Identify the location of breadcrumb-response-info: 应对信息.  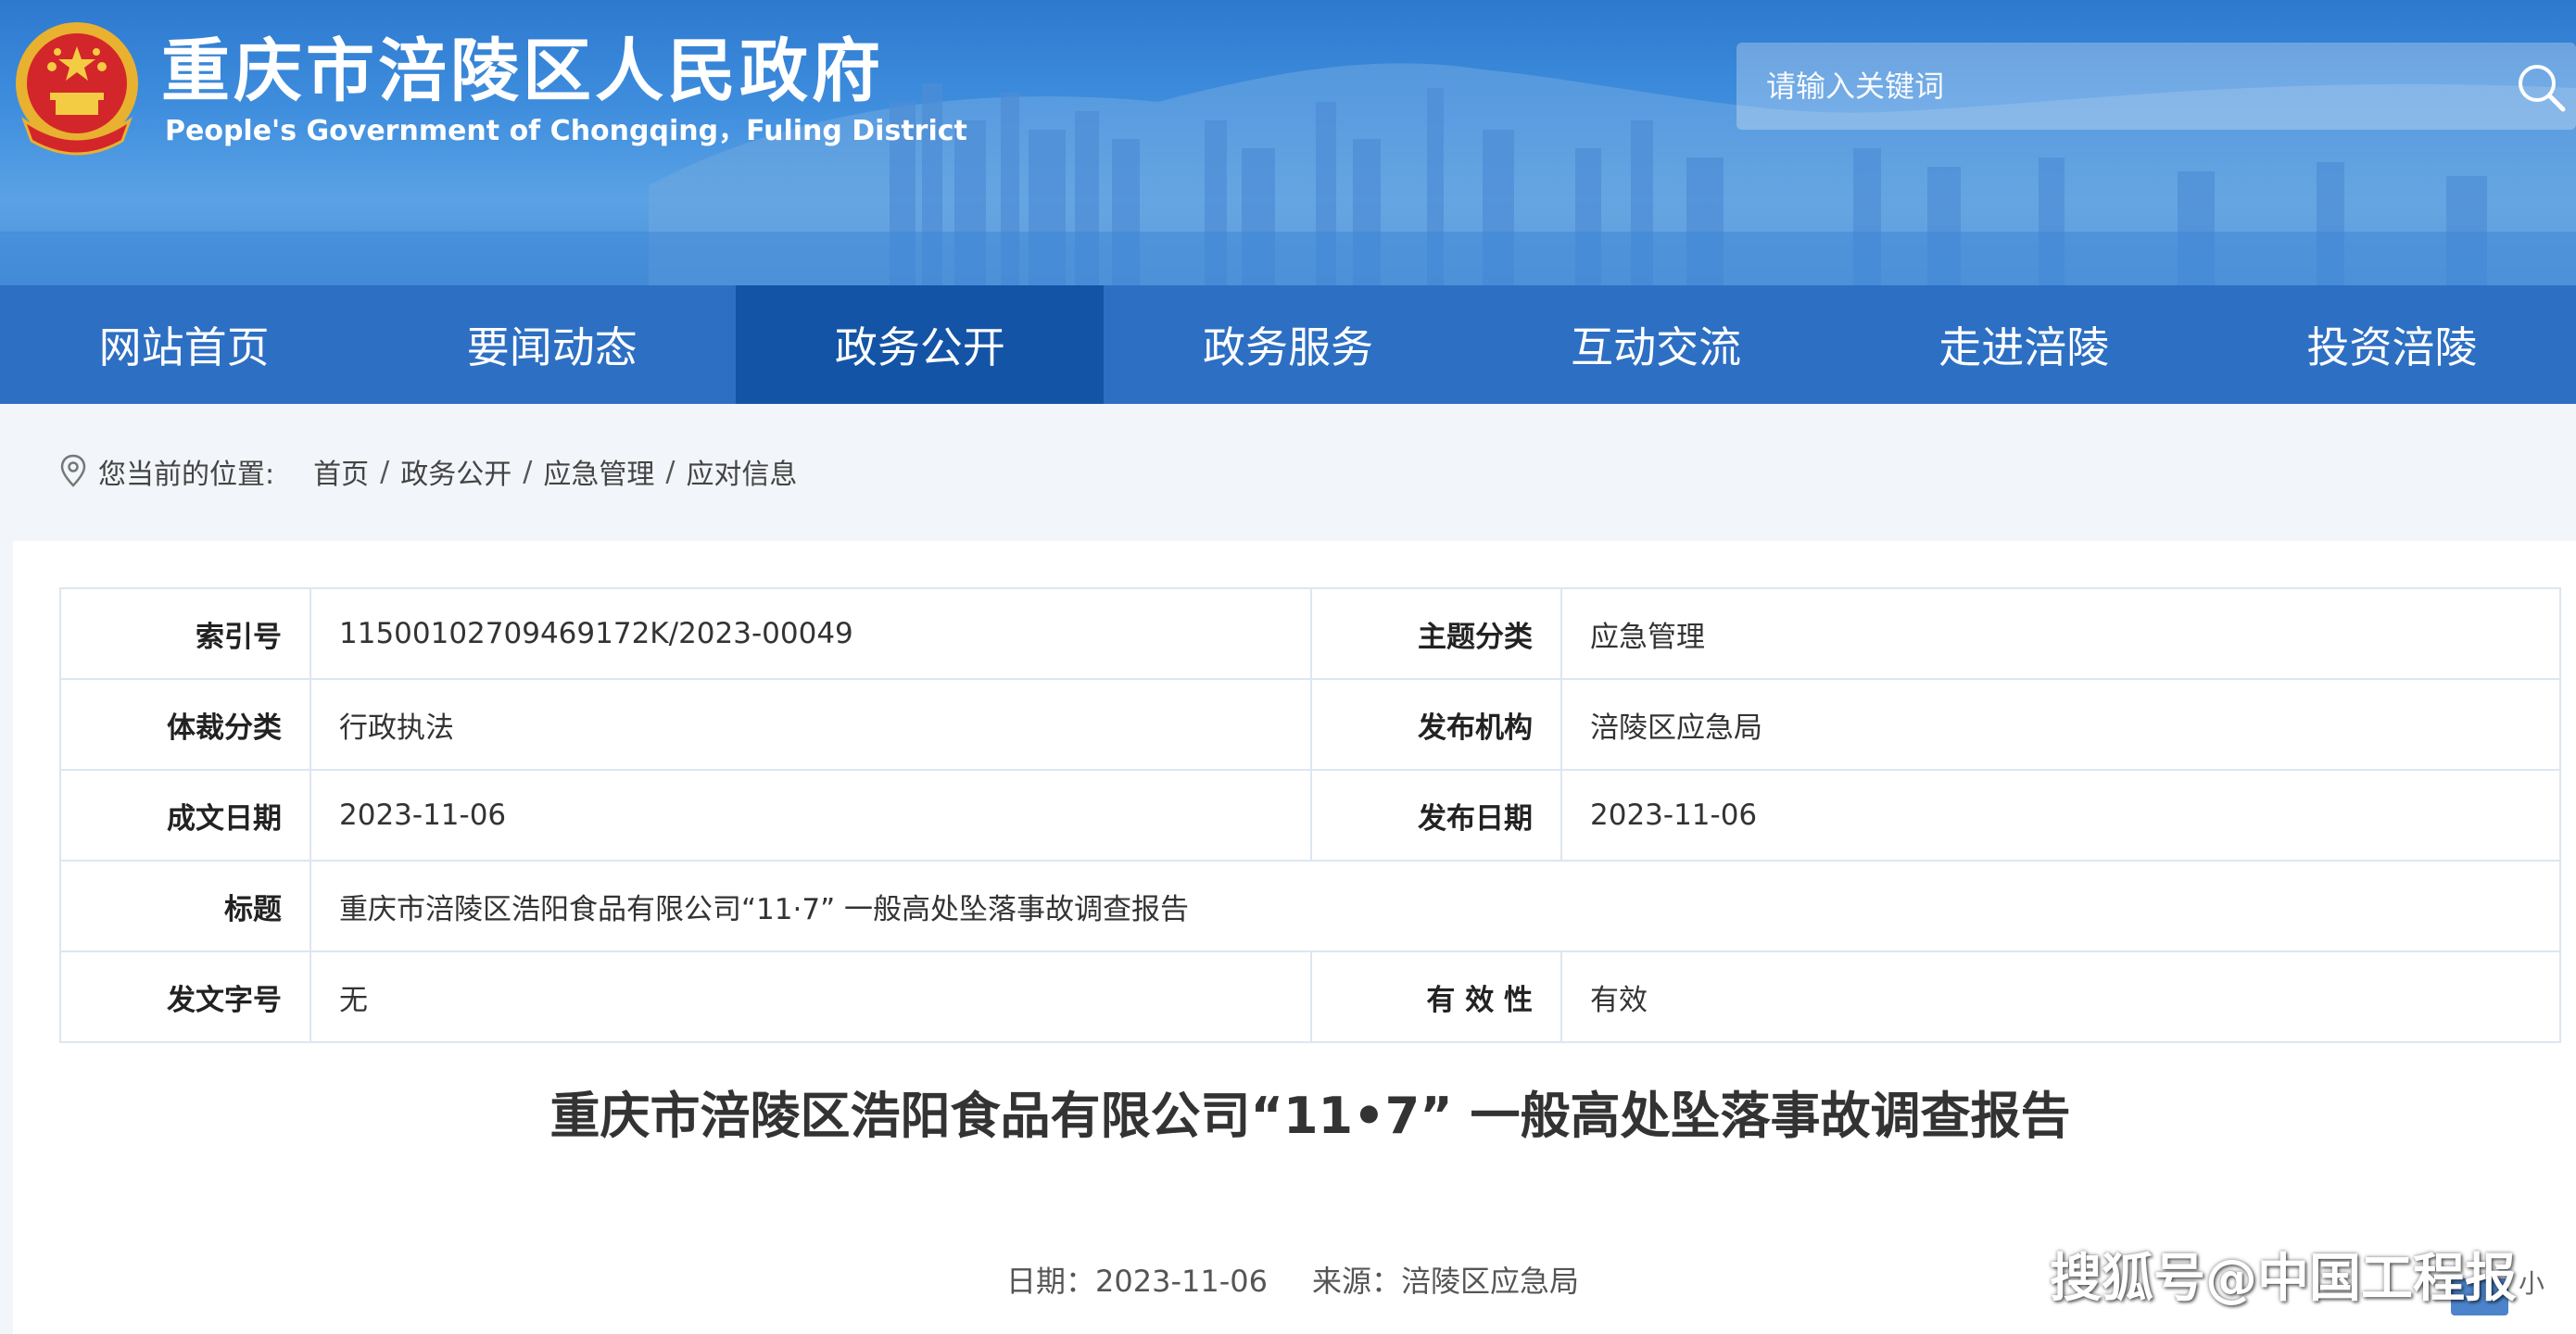
(741, 471).